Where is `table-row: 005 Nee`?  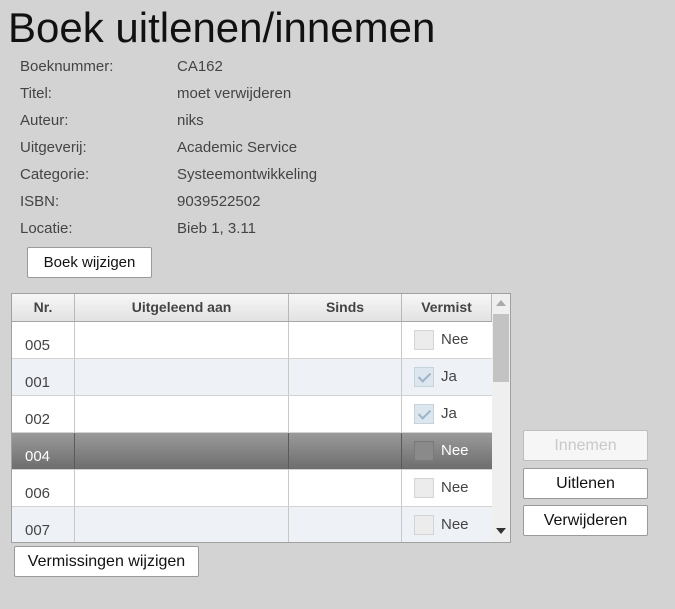 table-row: 005 Nee is located at coordinates (252, 340).